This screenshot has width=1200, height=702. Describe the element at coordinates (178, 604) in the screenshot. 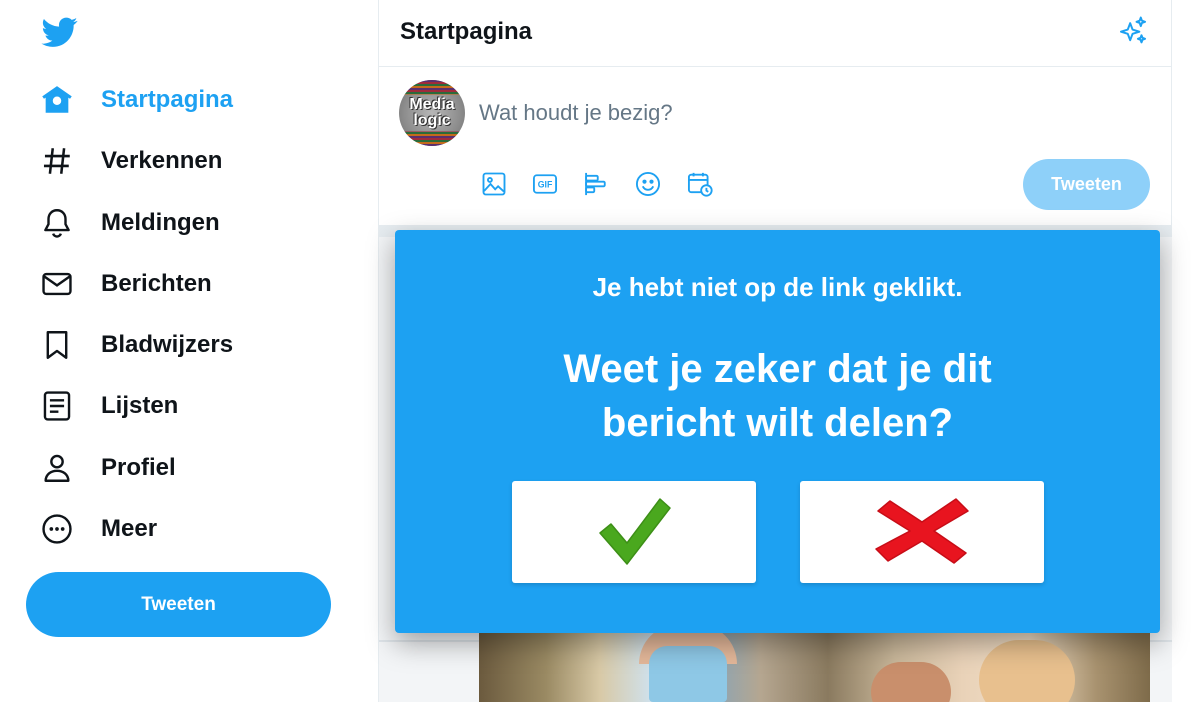

I see `sidebar-tweet-button: Tweeten` at that location.